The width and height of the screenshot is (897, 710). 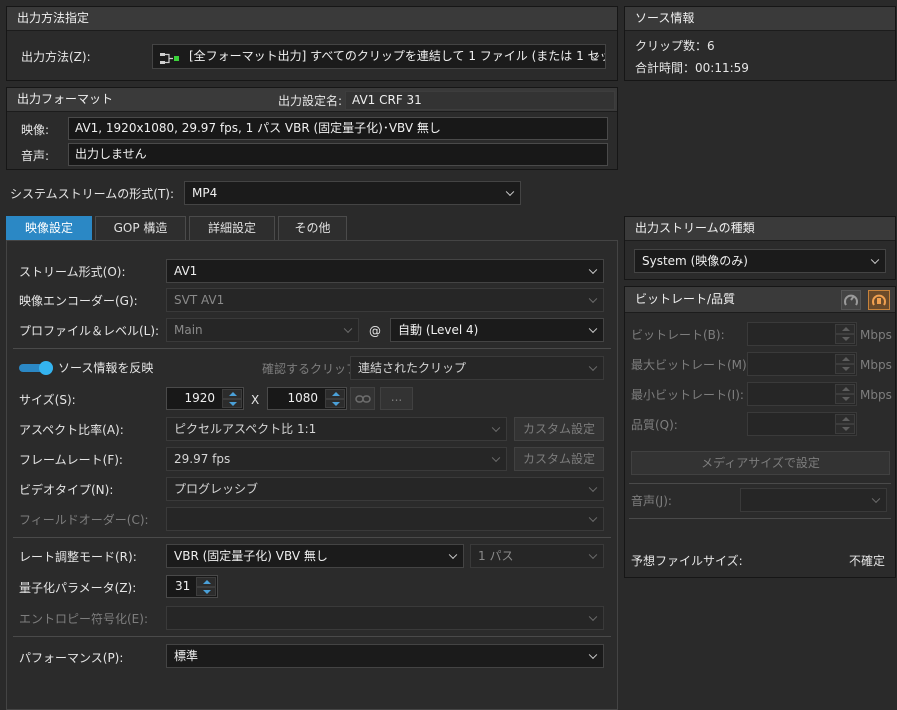 What do you see at coordinates (84, 520) in the screenshot?
I see `fieldorder-label: フィールドオーダー(C):` at bounding box center [84, 520].